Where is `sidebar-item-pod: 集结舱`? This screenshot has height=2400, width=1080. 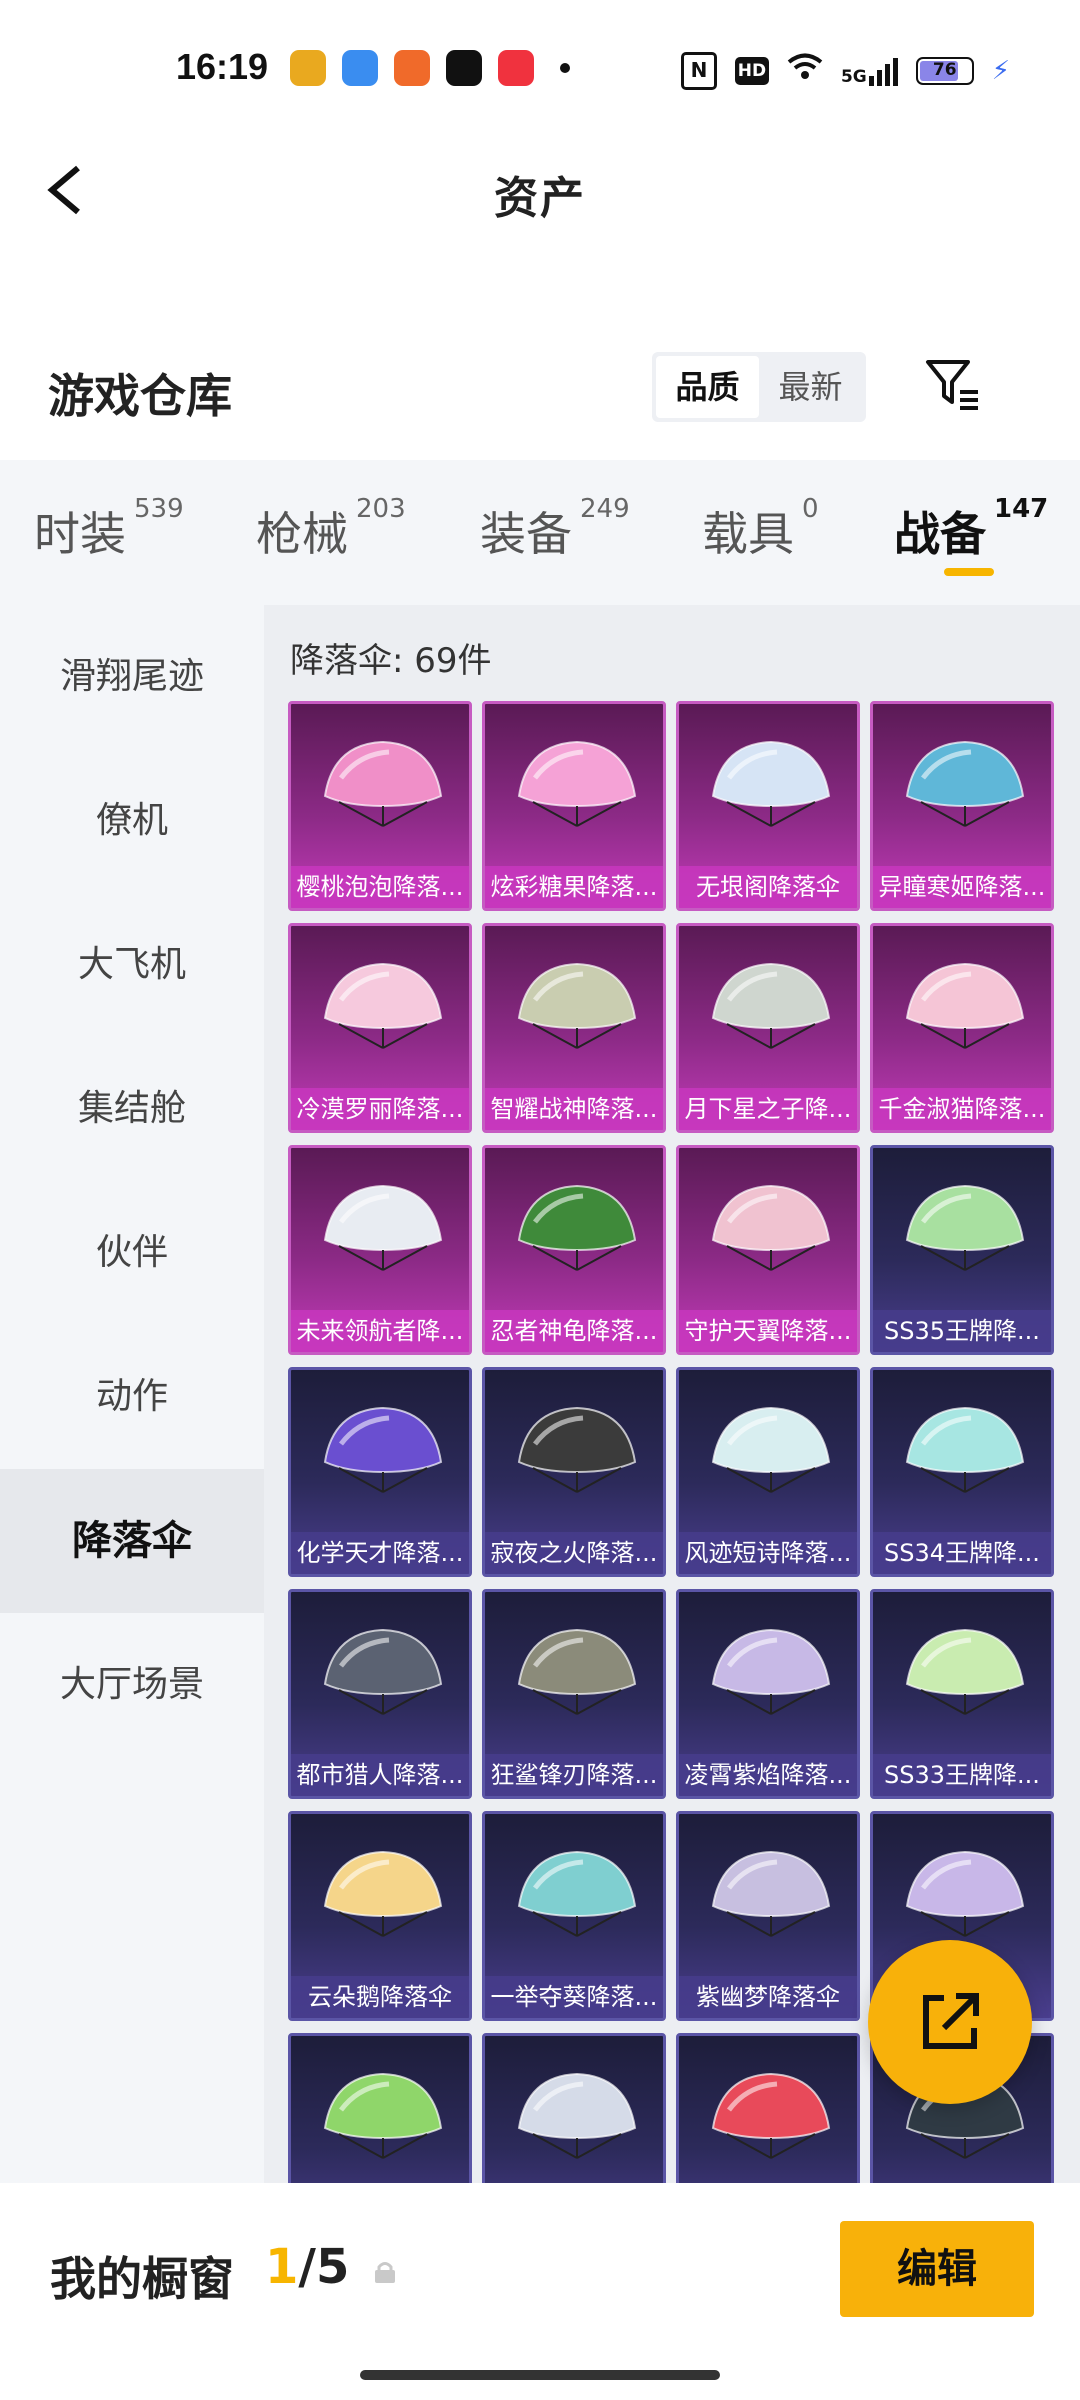 sidebar-item-pod: 集结舱 is located at coordinates (132, 1109).